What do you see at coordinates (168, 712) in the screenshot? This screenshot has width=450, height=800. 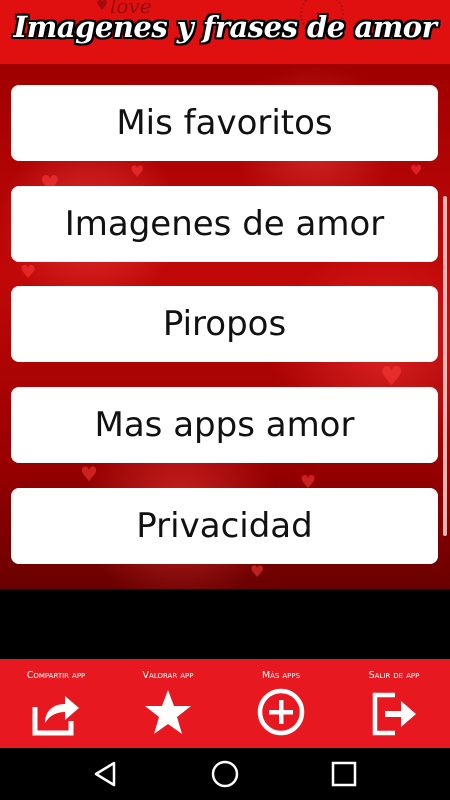 I see `star-icon` at bounding box center [168, 712].